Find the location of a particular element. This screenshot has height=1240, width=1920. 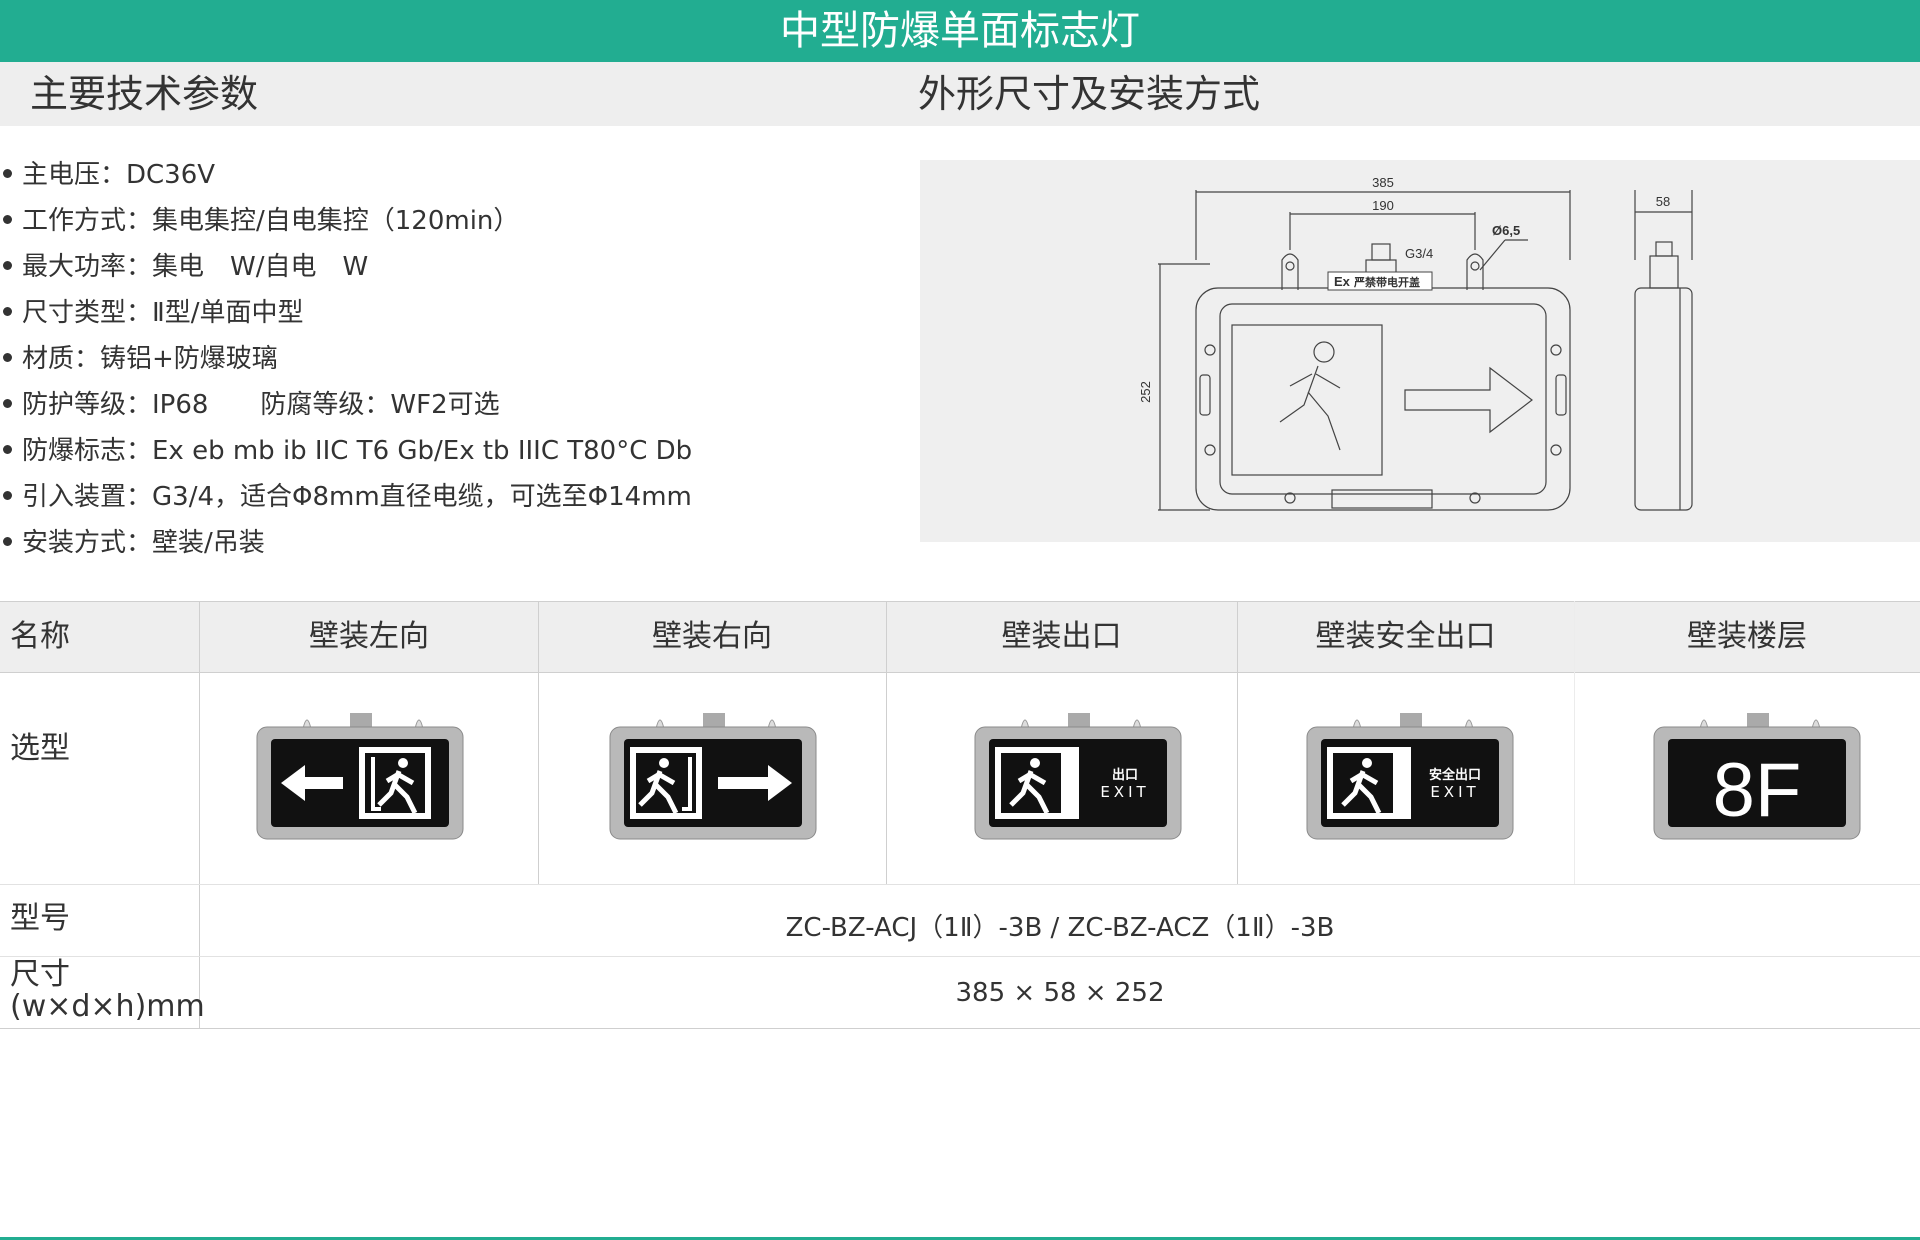

exit-en-label: EXIT is located at coordinates (1124, 792).